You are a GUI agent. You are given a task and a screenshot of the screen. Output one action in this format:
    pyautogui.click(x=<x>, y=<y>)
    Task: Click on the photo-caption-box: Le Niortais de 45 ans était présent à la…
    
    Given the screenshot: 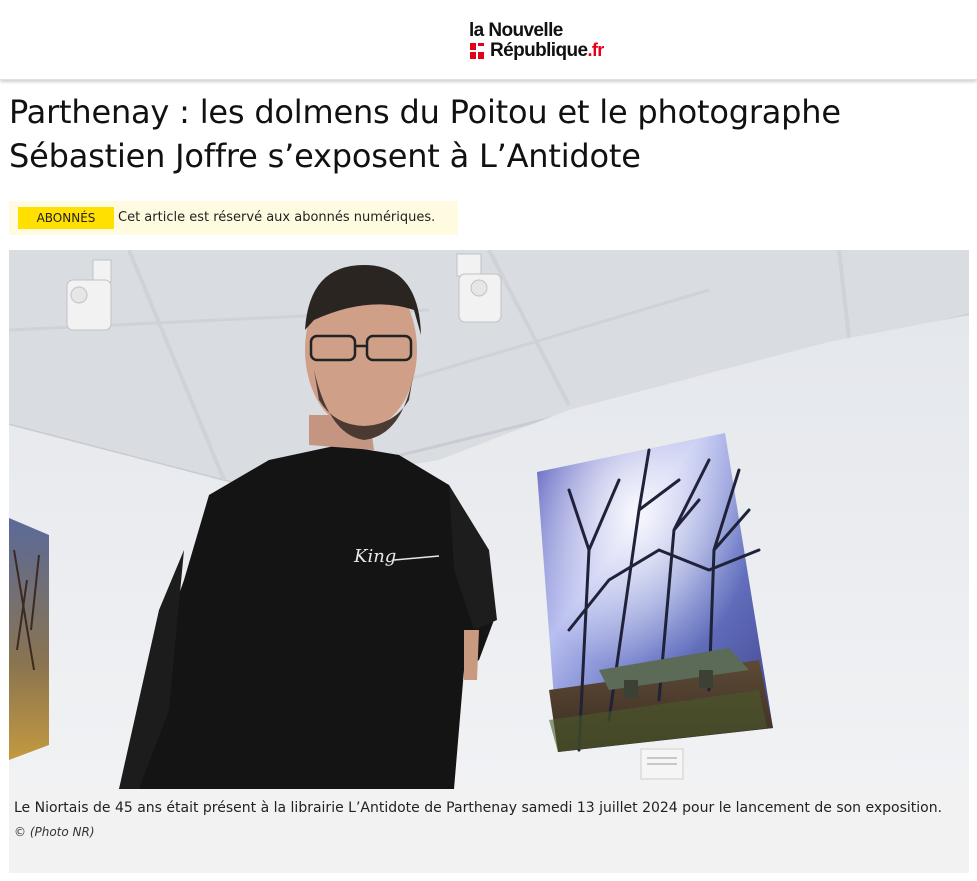 What is the action you would take?
    pyautogui.click(x=489, y=831)
    